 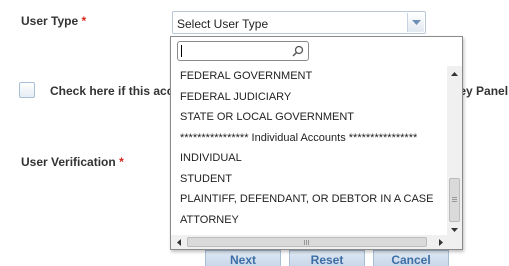 What do you see at coordinates (310, 117) in the screenshot?
I see `option-state-or-local-government: STATE OR LOCAL GOVERNMENT` at bounding box center [310, 117].